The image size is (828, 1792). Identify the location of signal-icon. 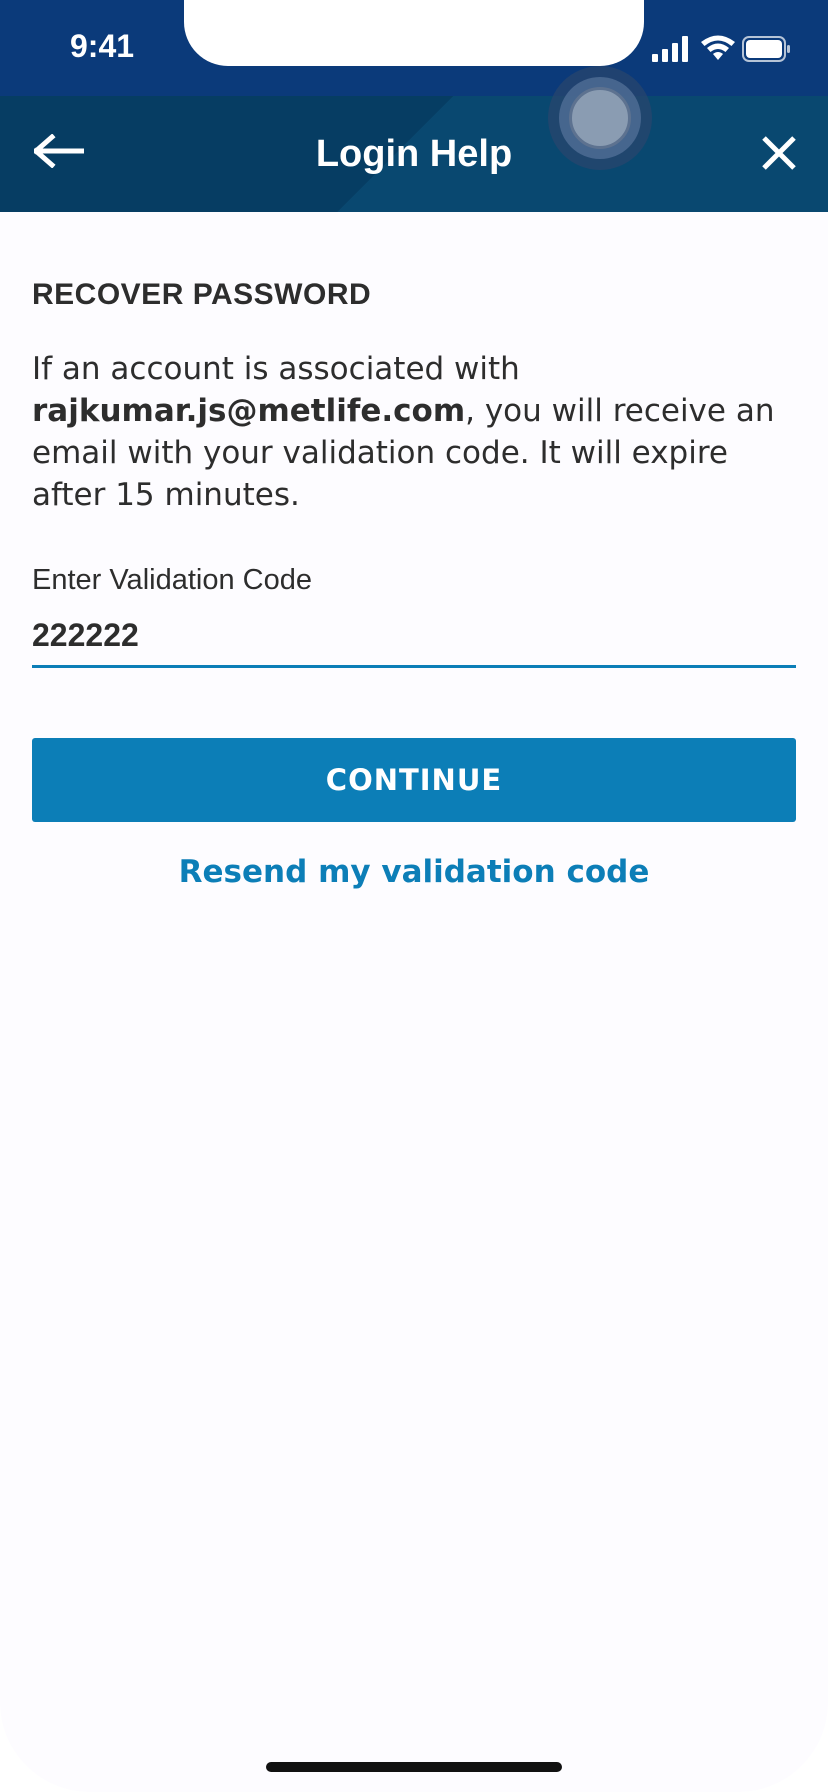
(670, 49).